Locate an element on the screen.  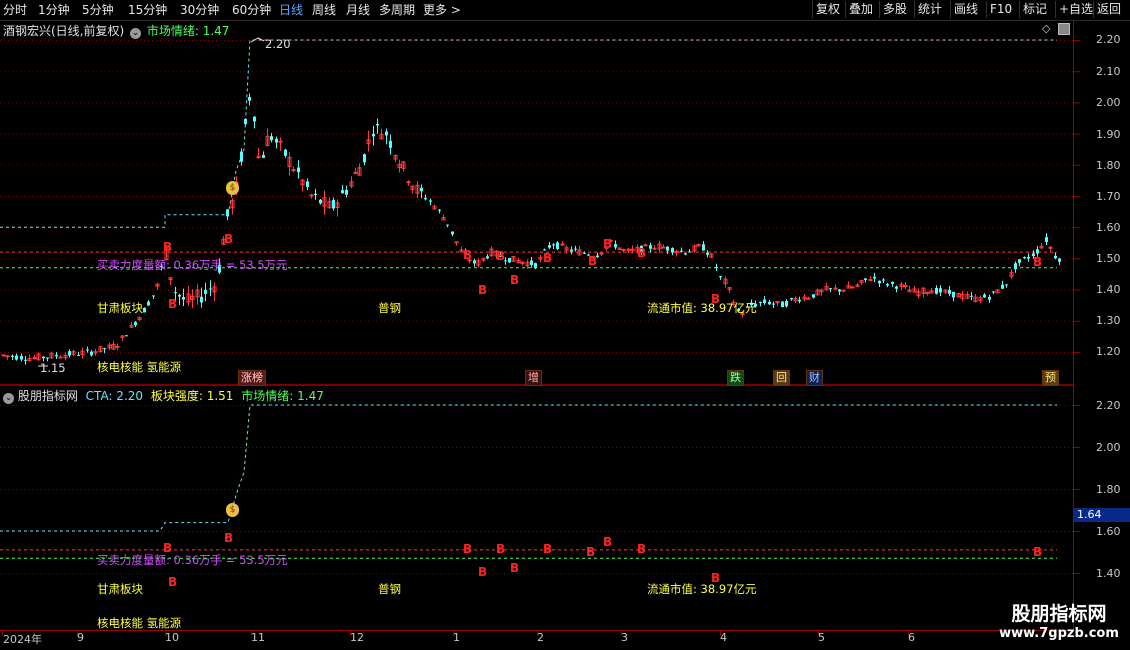
y-label: 1.70 is located at coordinates (1108, 196).